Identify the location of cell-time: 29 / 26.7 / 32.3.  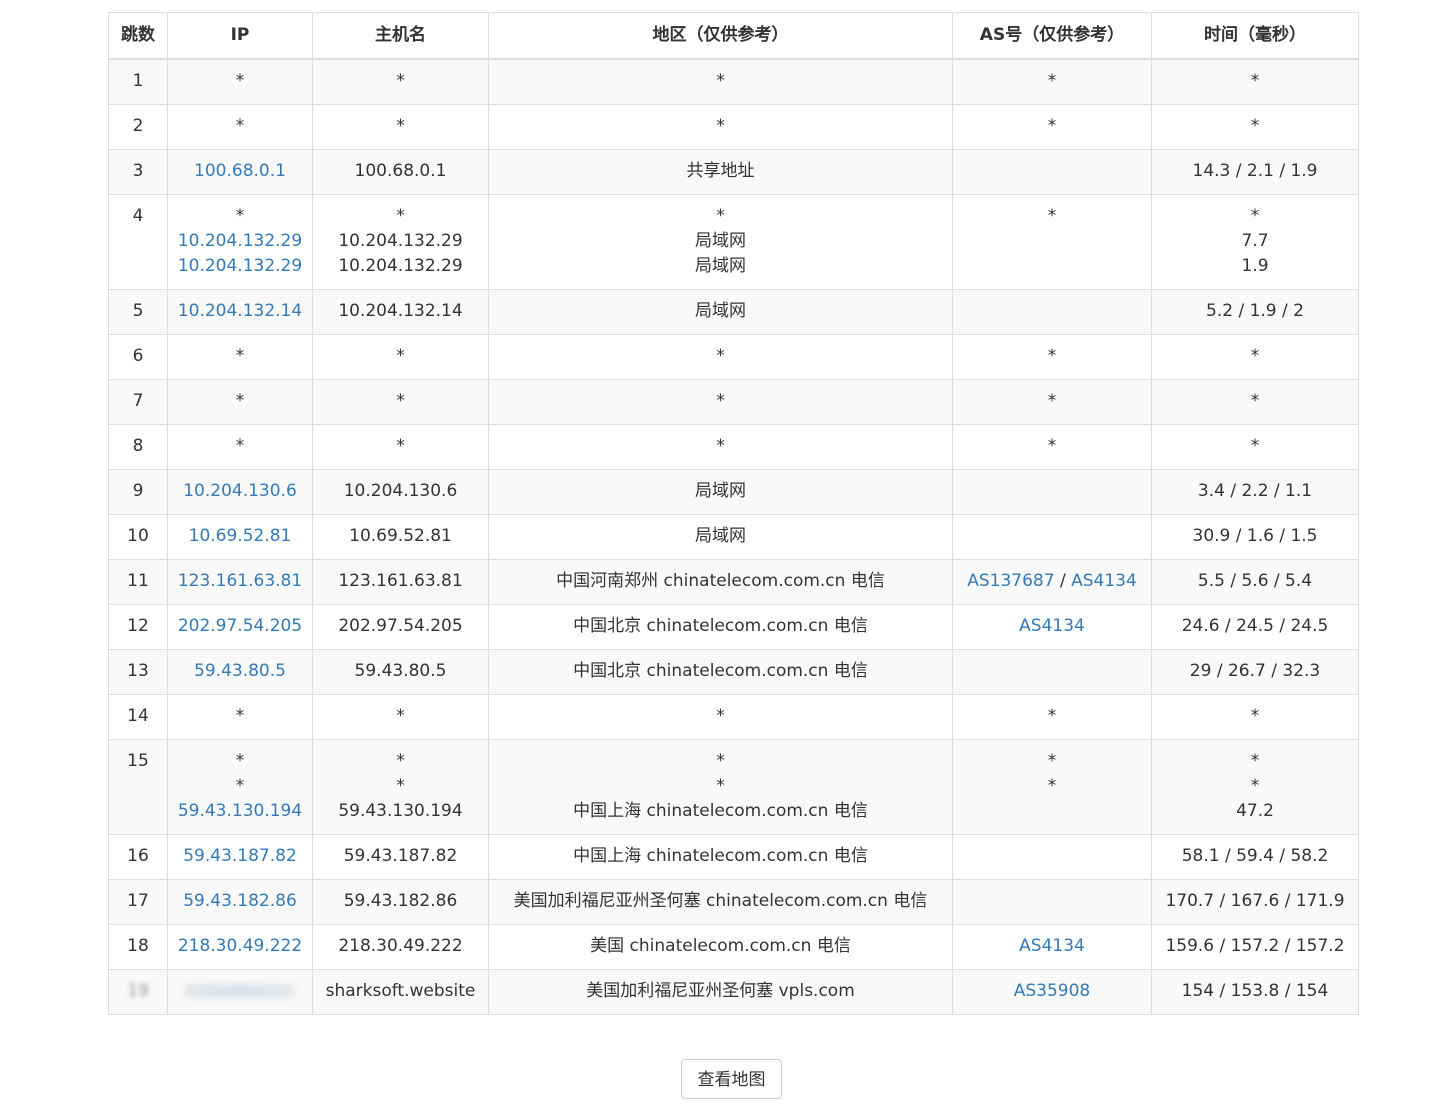
(1255, 672).